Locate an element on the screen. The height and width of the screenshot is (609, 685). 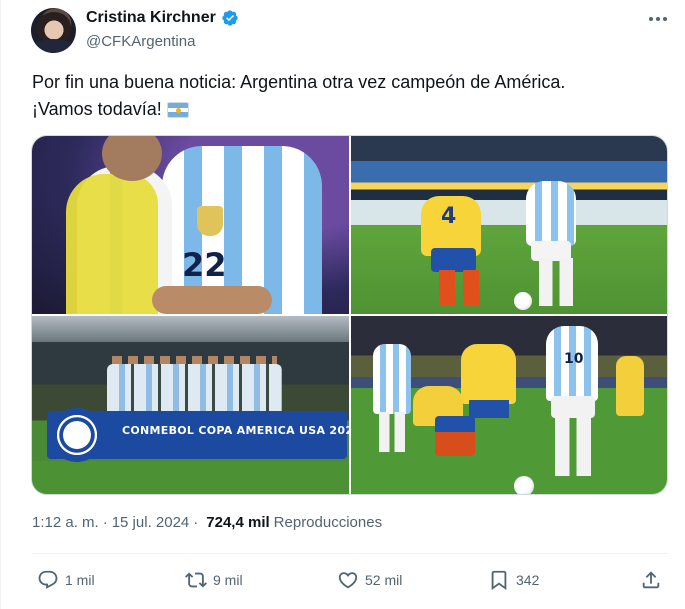
action-bar: 1 mil 9 mil 52 mil 342 is located at coordinates (350, 580).